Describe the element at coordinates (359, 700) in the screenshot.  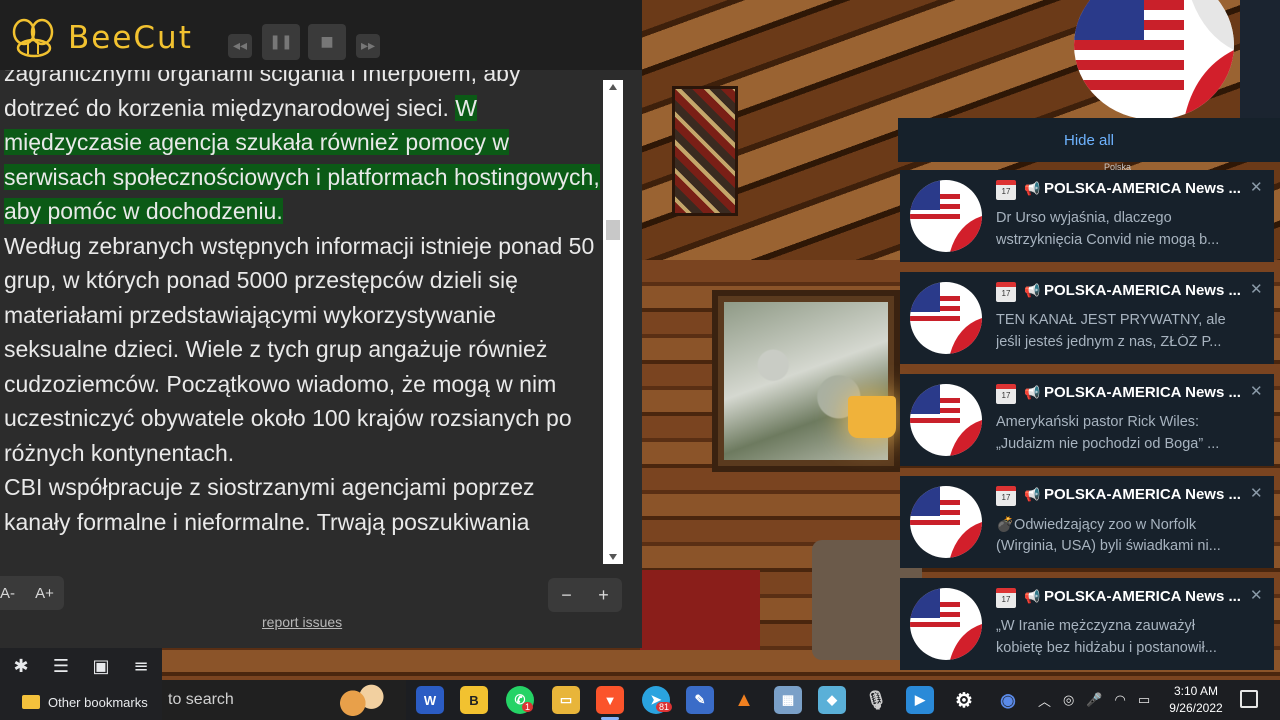
I see `search-highlight-image` at that location.